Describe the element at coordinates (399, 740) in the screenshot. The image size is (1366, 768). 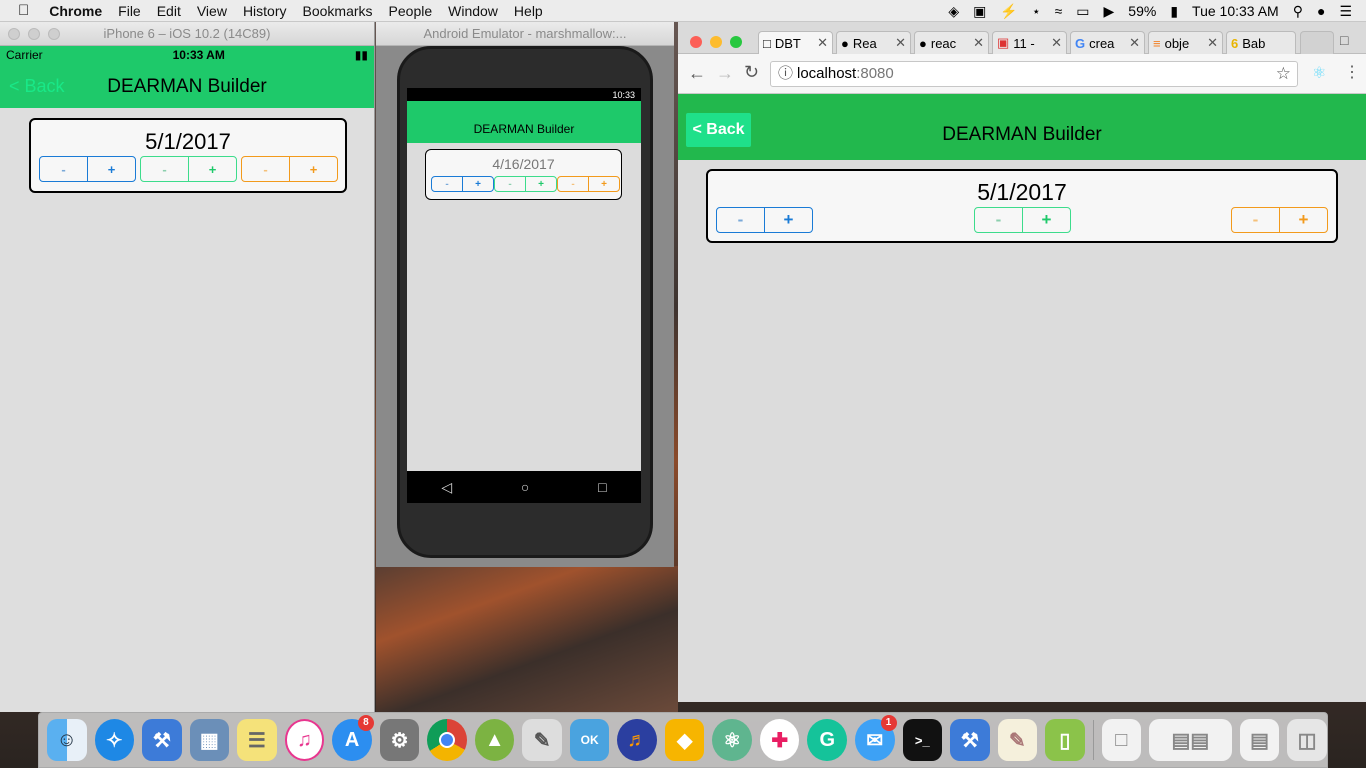
I see `system-preferences-icon: ⚙` at that location.